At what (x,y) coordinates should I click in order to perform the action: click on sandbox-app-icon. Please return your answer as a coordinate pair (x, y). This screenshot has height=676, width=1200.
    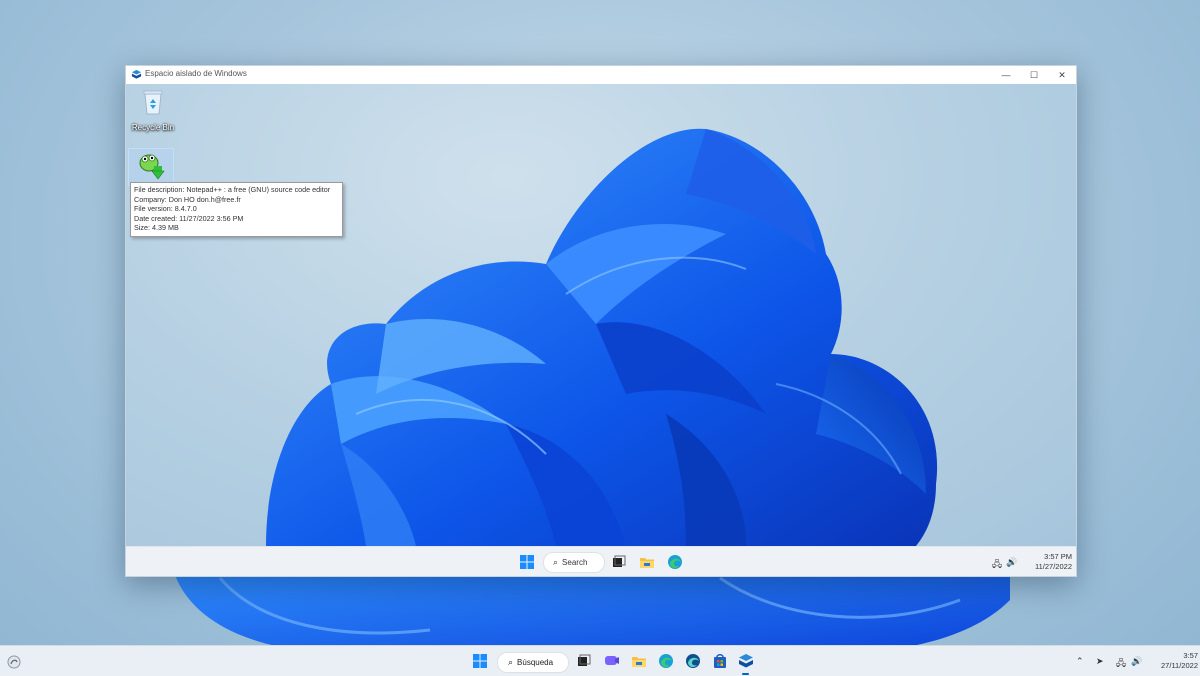
    Looking at the image, I should click on (136, 74).